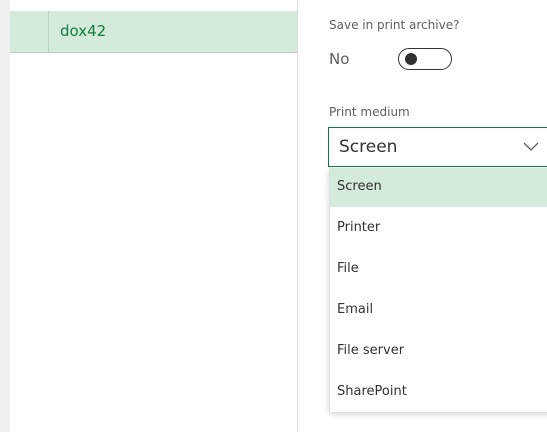  What do you see at coordinates (372, 391) in the screenshot?
I see `option-label: SharePoint` at bounding box center [372, 391].